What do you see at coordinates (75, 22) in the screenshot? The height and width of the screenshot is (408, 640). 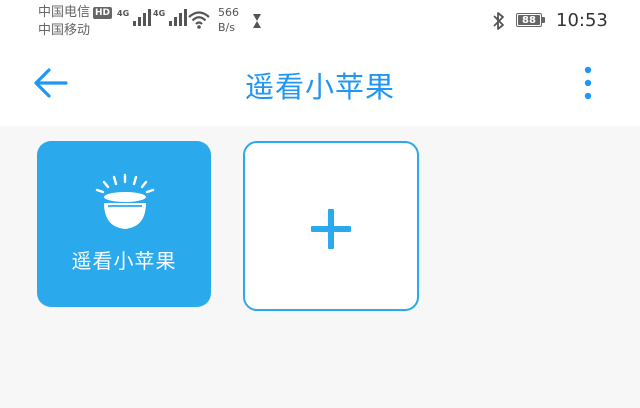 I see `carrier-info: 中国电信 HD 中国移动` at bounding box center [75, 22].